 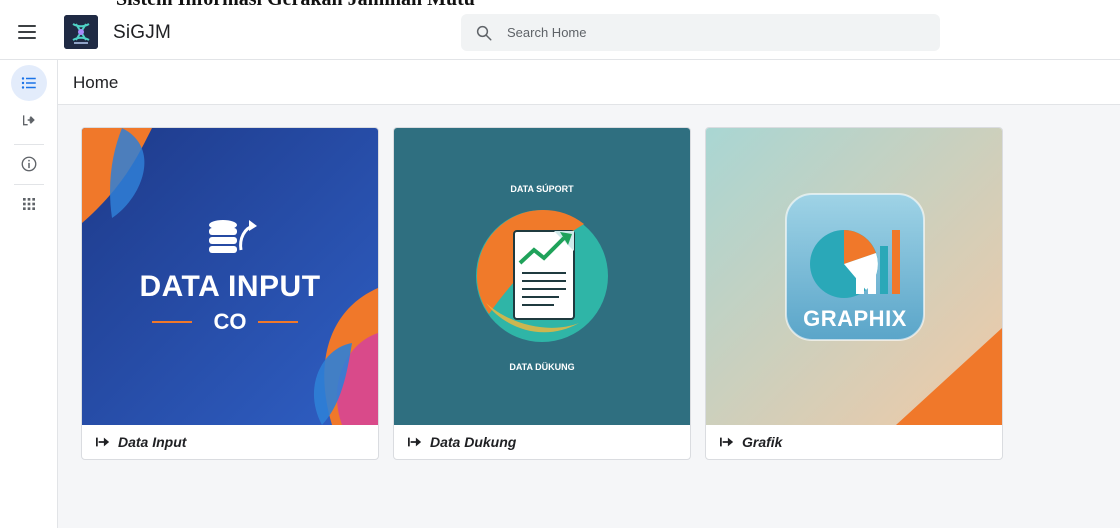 What do you see at coordinates (542, 189) in the screenshot?
I see `card-image-top-text: DATA SÚPORT` at bounding box center [542, 189].